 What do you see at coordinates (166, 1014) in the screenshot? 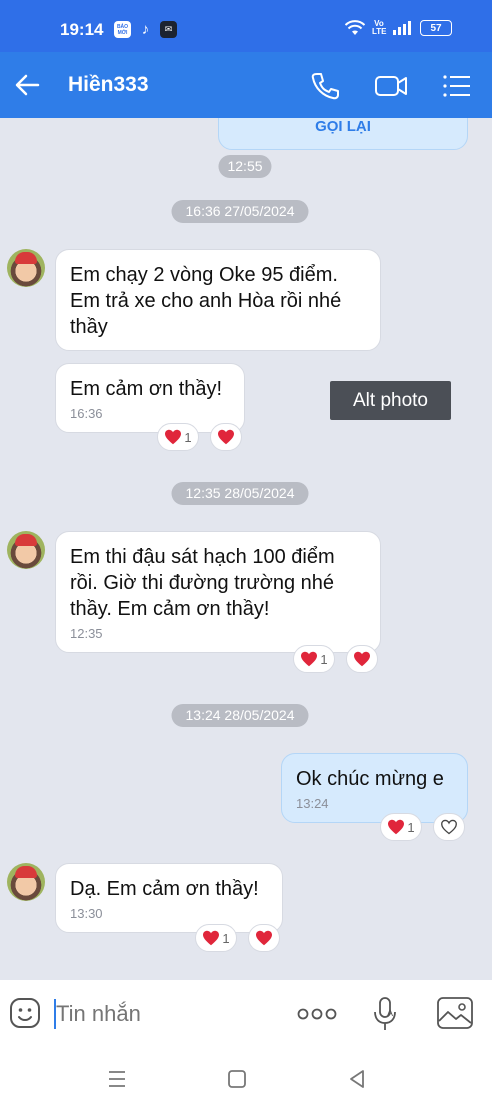
I see `message-input` at bounding box center [166, 1014].